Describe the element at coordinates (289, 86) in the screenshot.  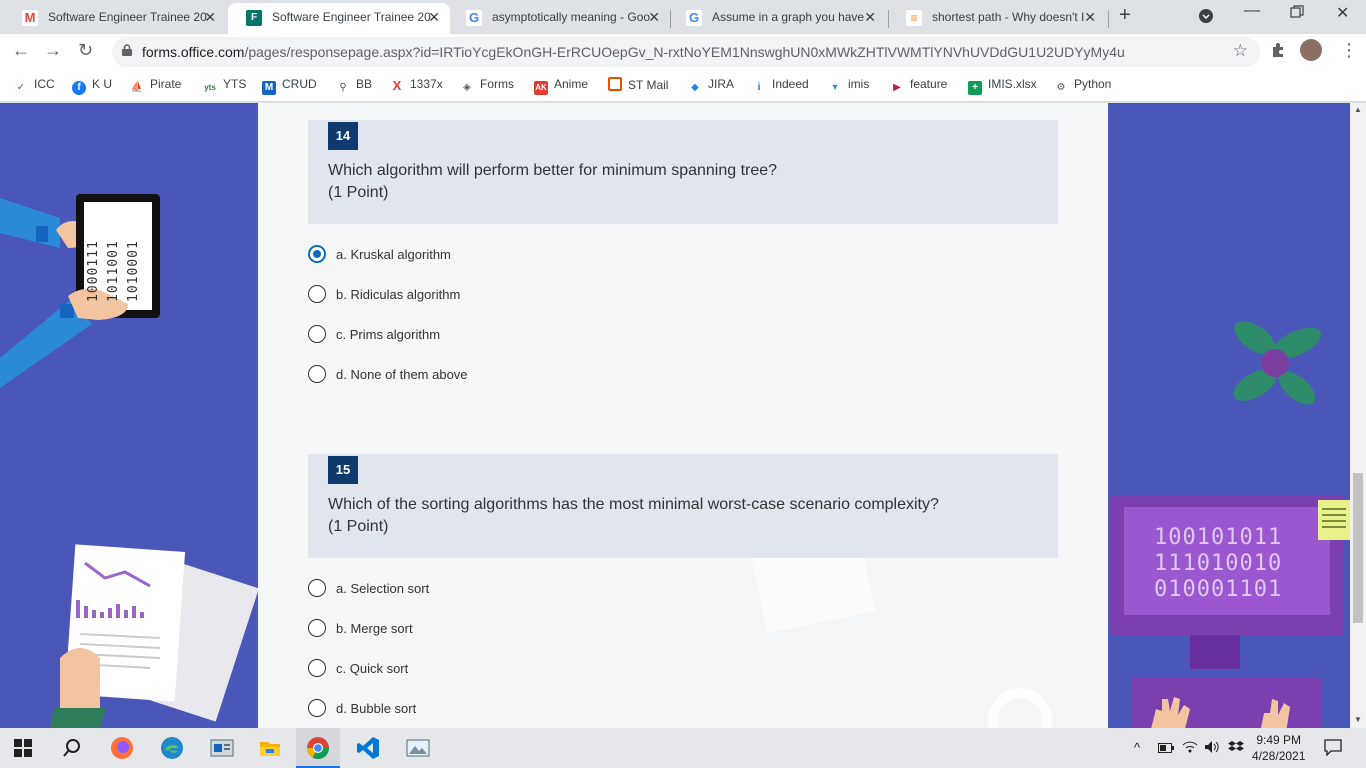
I see `bookmark-crud: M CRUD` at that location.